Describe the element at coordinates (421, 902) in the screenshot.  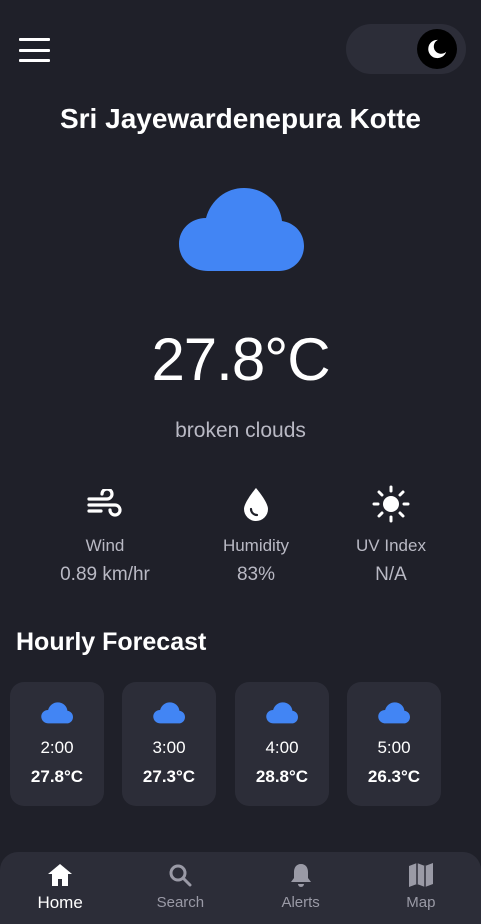
I see `nav-label-map: Map` at that location.